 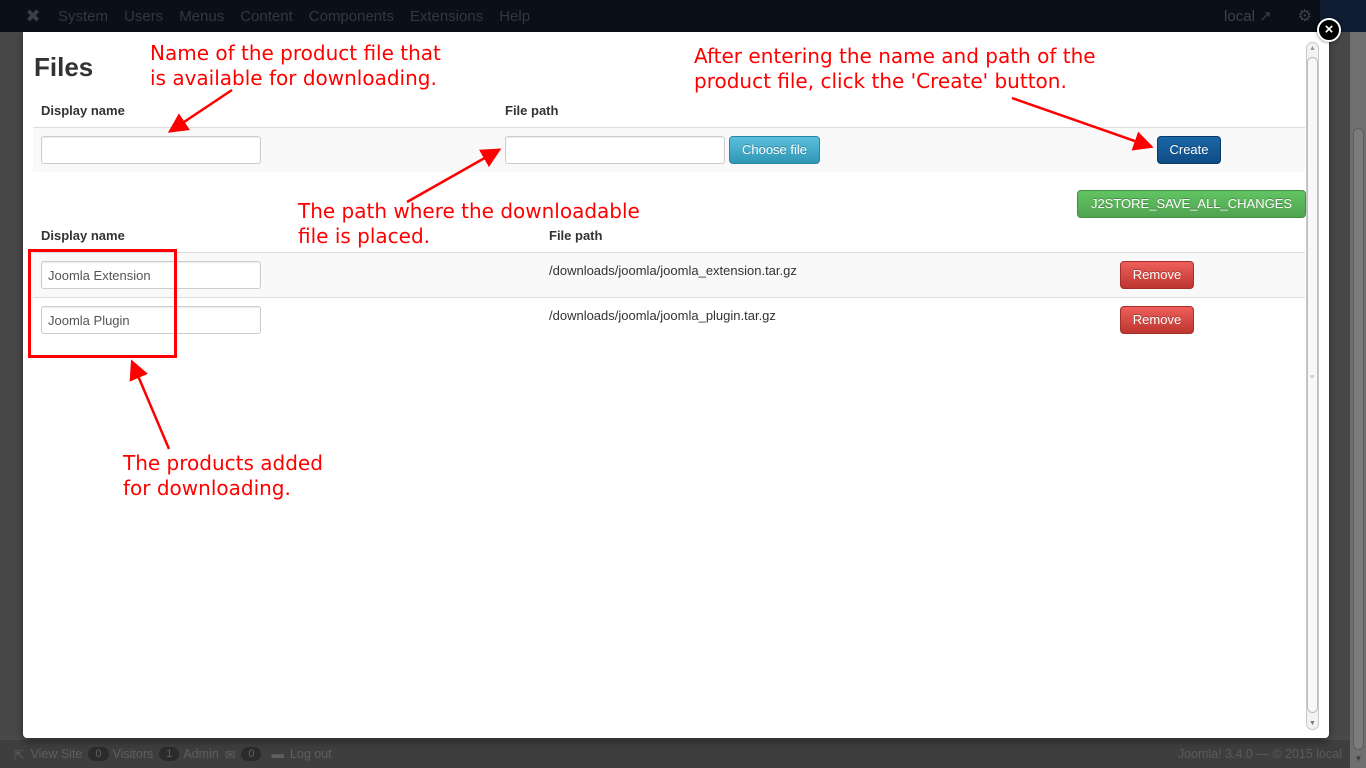 I want to click on page-scrollbar: ▼, so click(x=1358, y=400).